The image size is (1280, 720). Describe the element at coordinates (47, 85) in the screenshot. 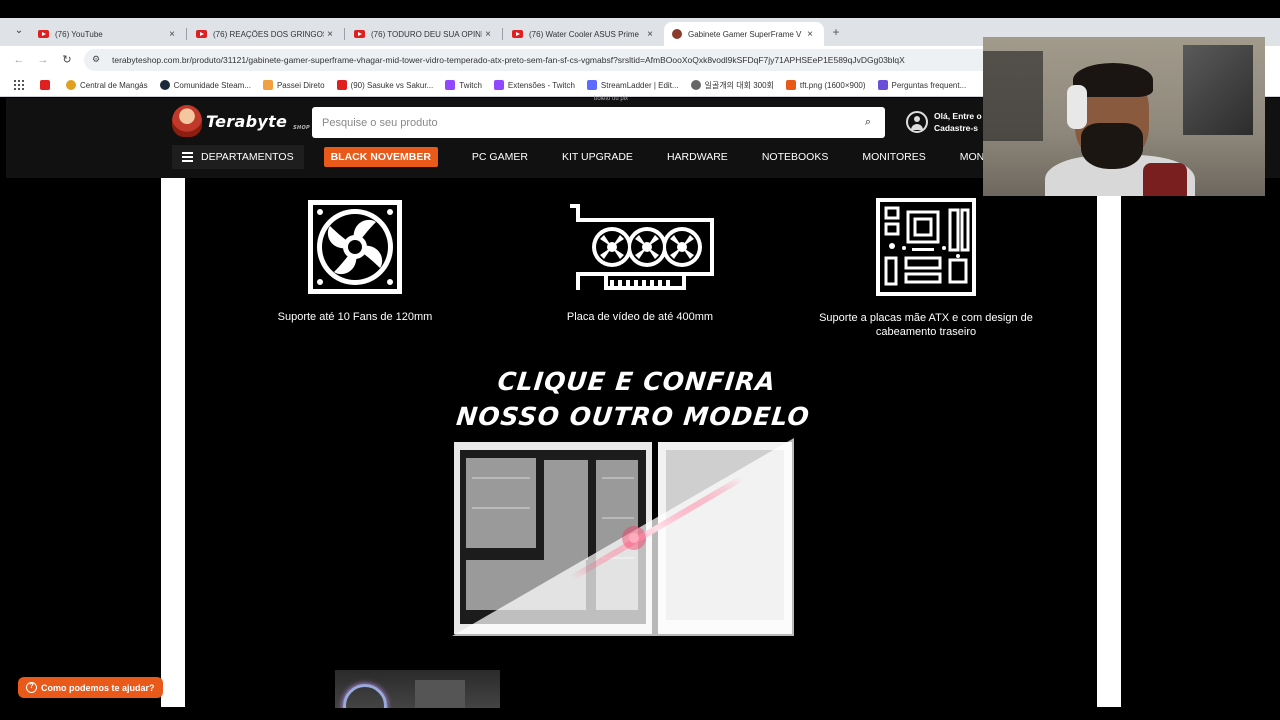

I see `bookmark-youtube` at that location.